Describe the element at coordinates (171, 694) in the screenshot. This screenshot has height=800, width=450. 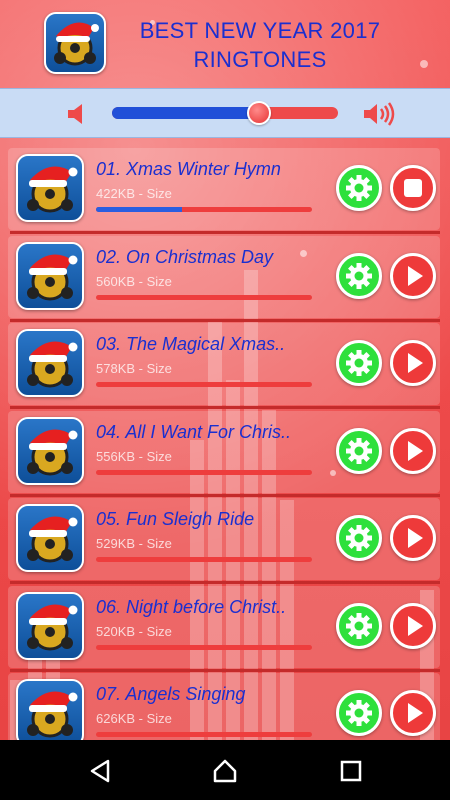
I see `ringtone-title: 07. Angels Singing` at that location.